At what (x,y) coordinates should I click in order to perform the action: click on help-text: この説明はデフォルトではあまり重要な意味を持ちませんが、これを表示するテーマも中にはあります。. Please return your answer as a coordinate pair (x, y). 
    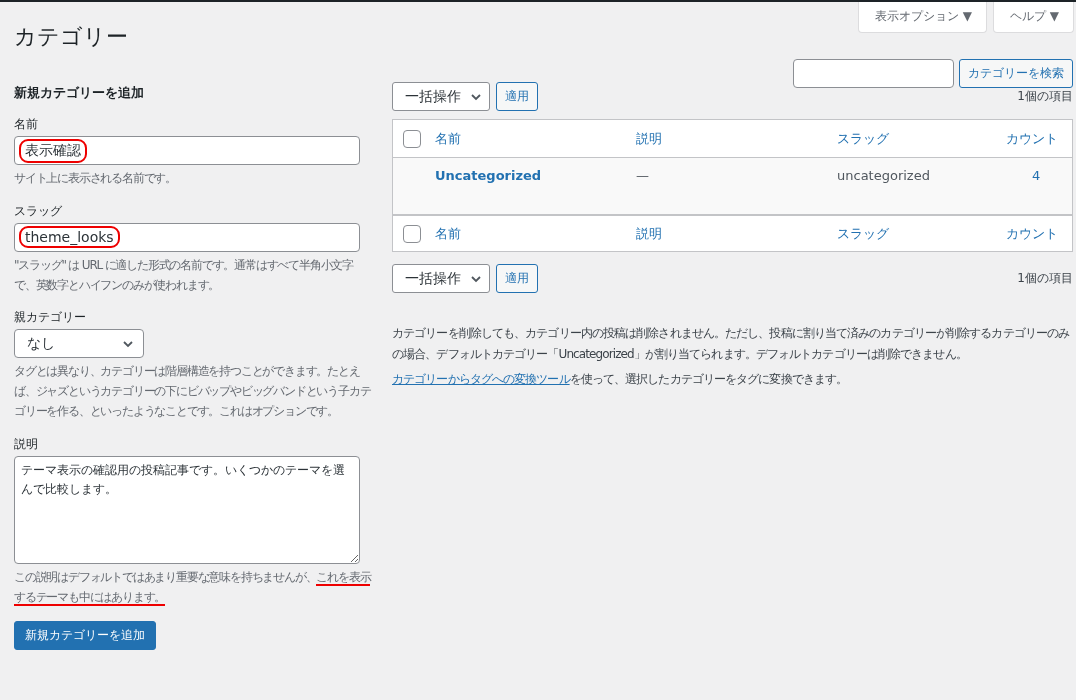
    Looking at the image, I should click on (193, 588).